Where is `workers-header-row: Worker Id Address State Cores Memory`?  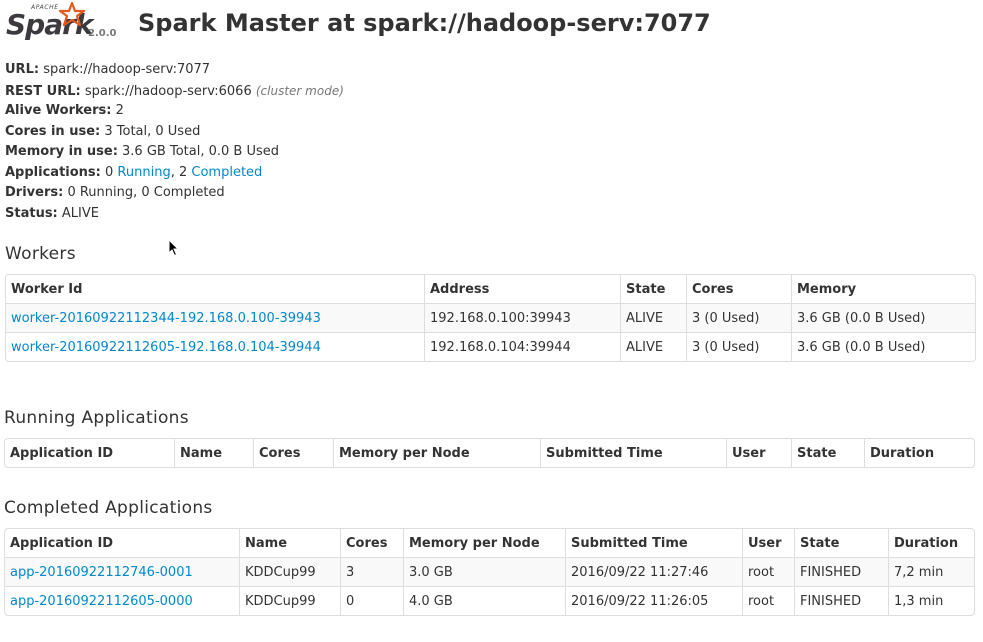
workers-header-row: Worker Id Address State Cores Memory is located at coordinates (490, 289).